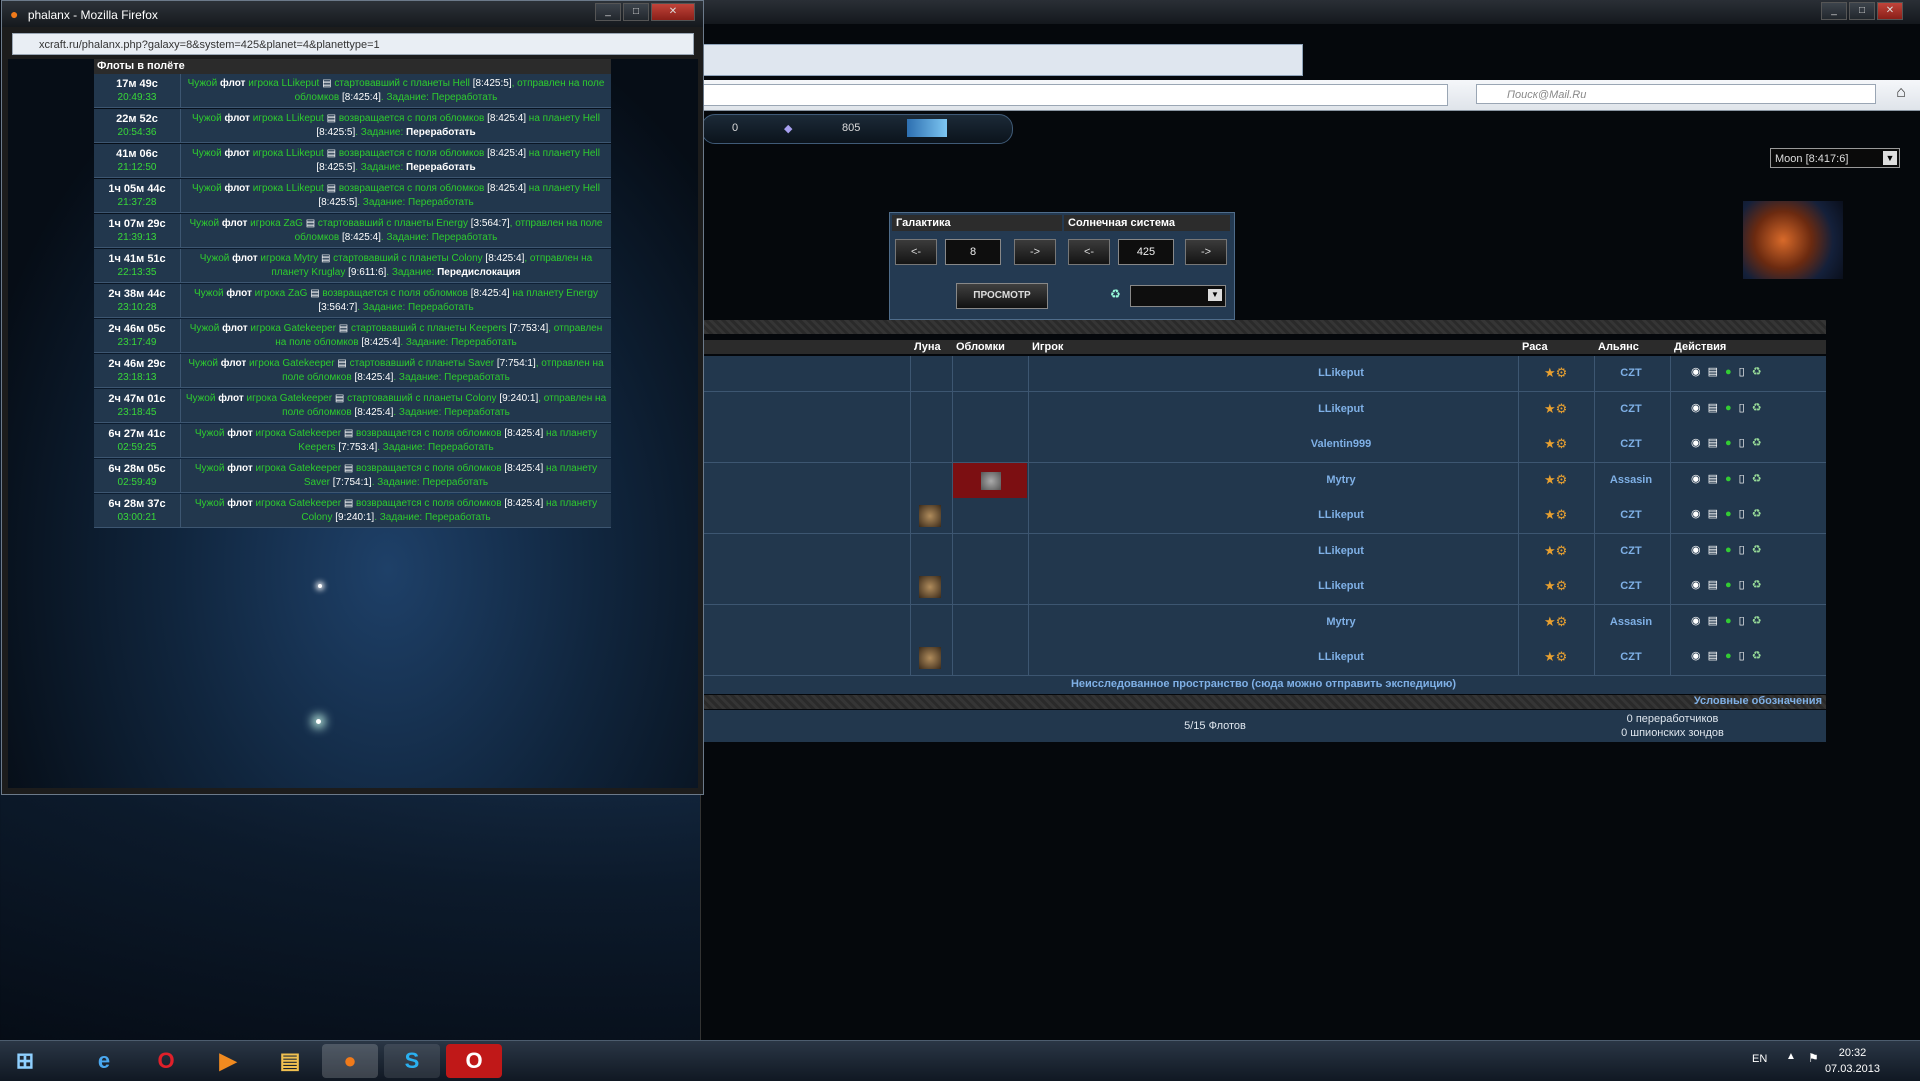 This screenshot has height=1081, width=1920. What do you see at coordinates (1758, 701) in the screenshot?
I see `legend-link: Условные обозначения` at bounding box center [1758, 701].